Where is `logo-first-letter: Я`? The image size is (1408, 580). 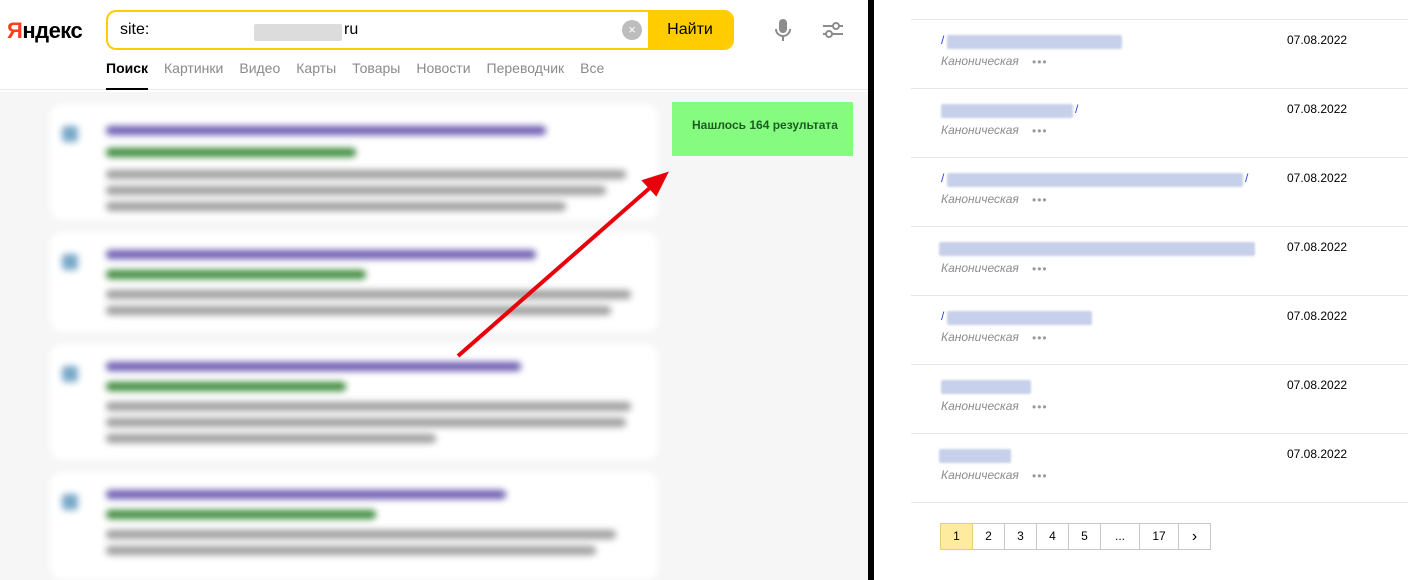 logo-first-letter: Я is located at coordinates (15, 30).